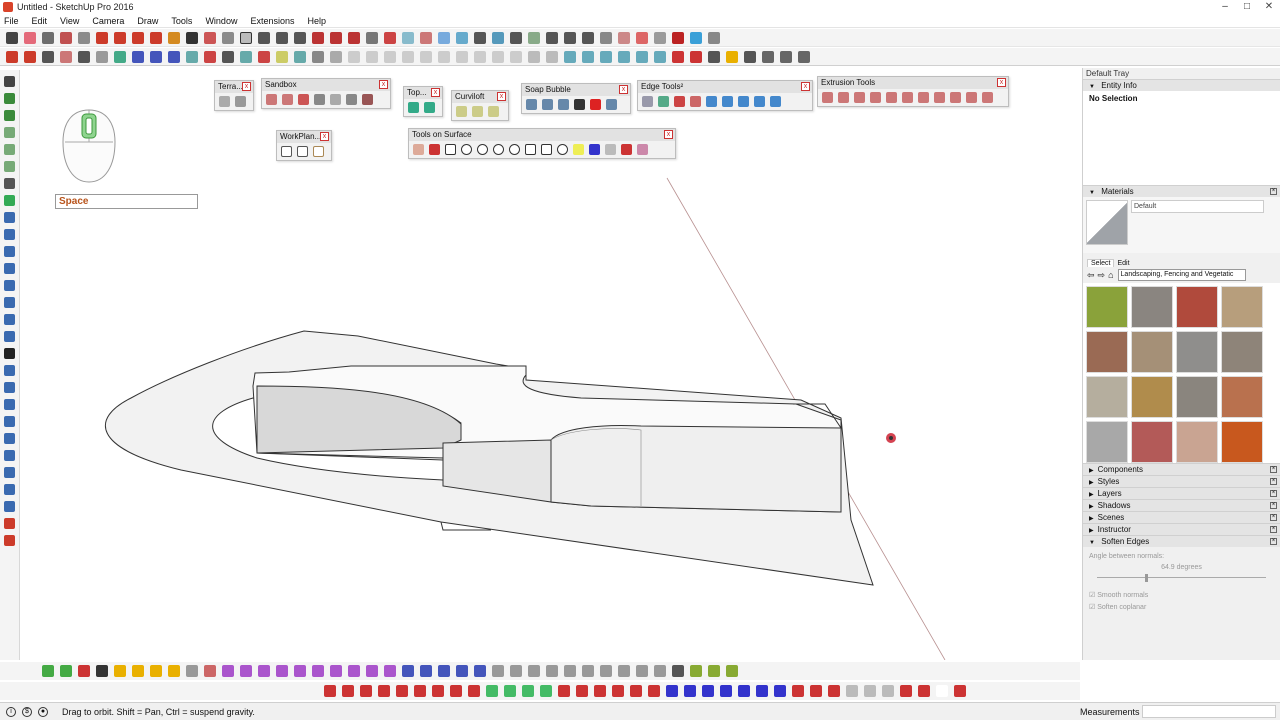 The height and width of the screenshot is (720, 1280). Describe the element at coordinates (727, 101) in the screenshot. I see `edge-tool-6-icon` at that location.